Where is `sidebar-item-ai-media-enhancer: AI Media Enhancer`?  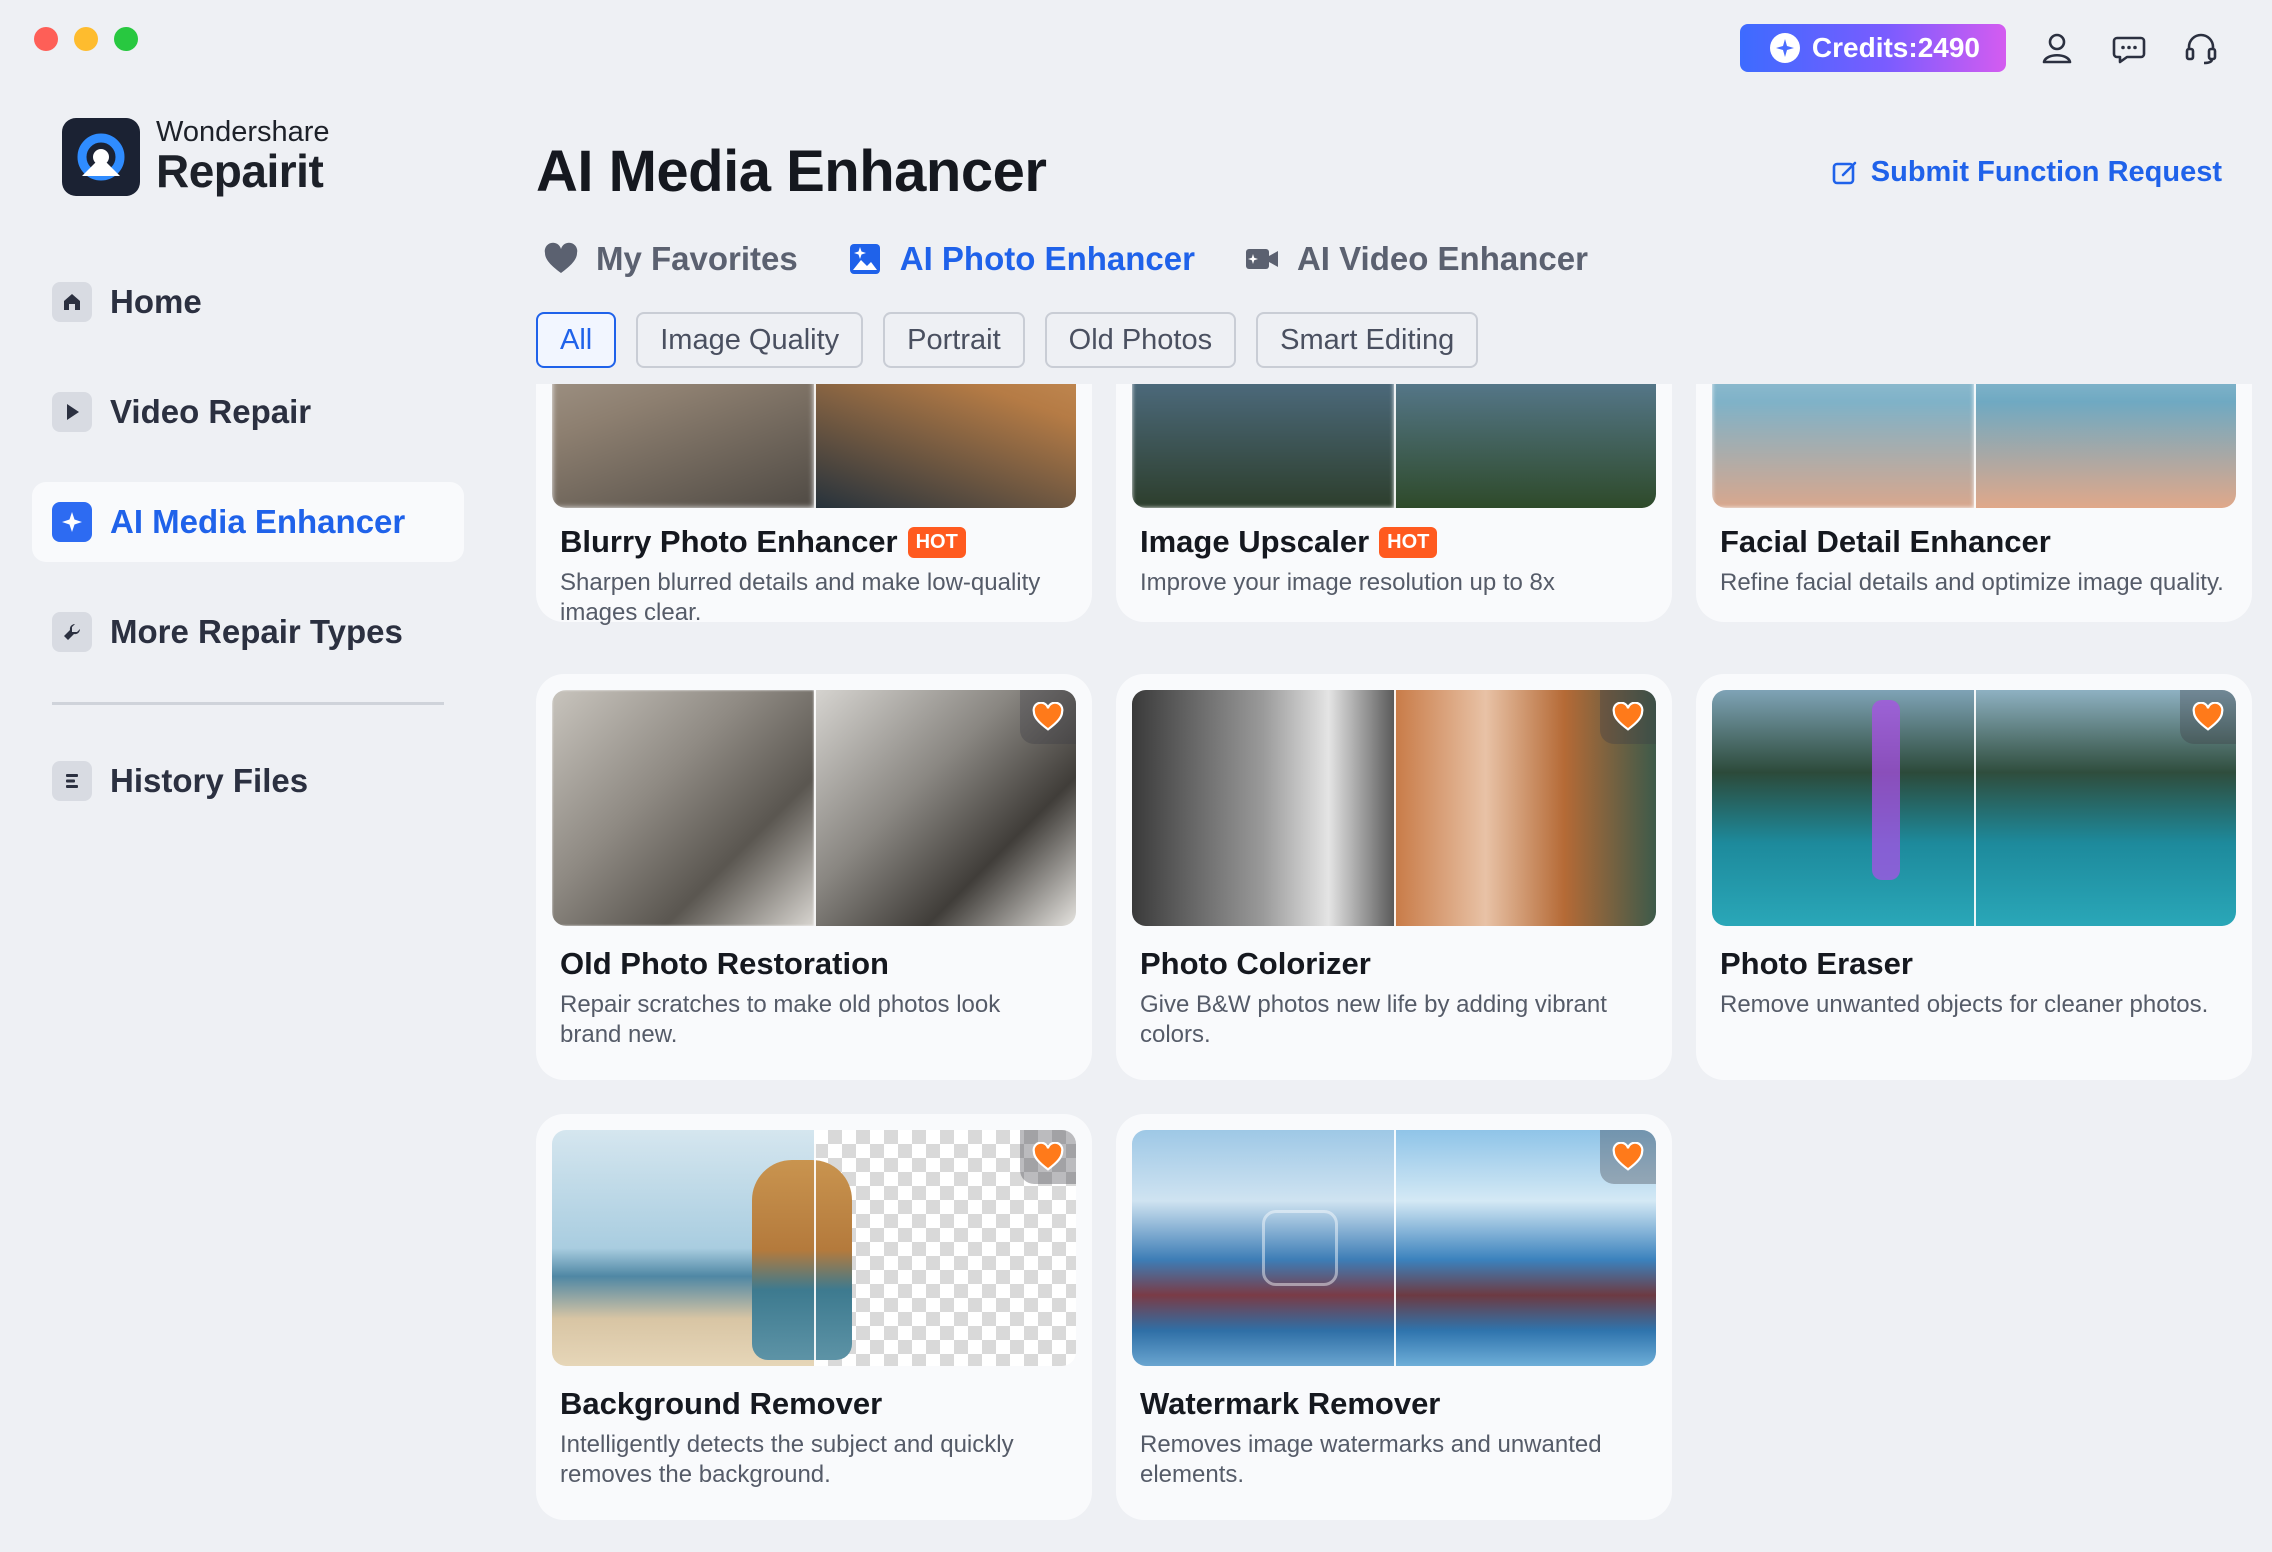 sidebar-item-ai-media-enhancer: AI Media Enhancer is located at coordinates (248, 522).